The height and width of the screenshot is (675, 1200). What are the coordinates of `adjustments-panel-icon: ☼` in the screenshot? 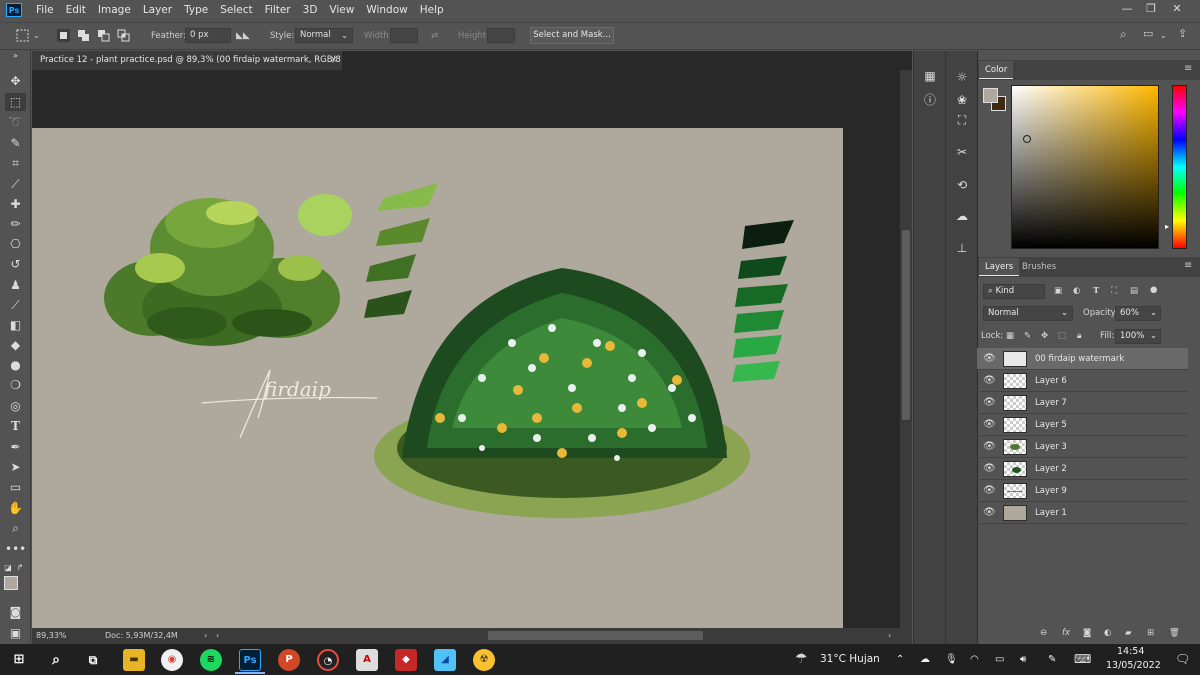 It's located at (962, 77).